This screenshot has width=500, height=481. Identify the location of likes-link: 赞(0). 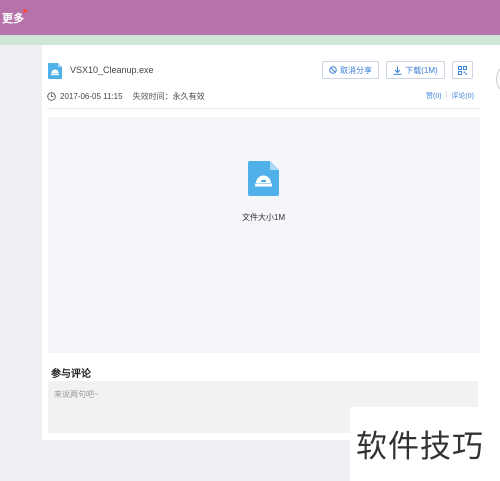
(434, 96).